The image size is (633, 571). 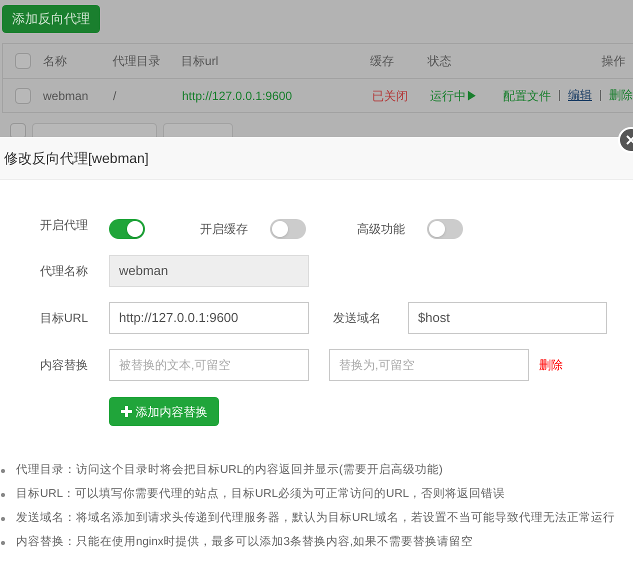 I want to click on add-proxy-button: 添加反向代理, so click(x=51, y=19).